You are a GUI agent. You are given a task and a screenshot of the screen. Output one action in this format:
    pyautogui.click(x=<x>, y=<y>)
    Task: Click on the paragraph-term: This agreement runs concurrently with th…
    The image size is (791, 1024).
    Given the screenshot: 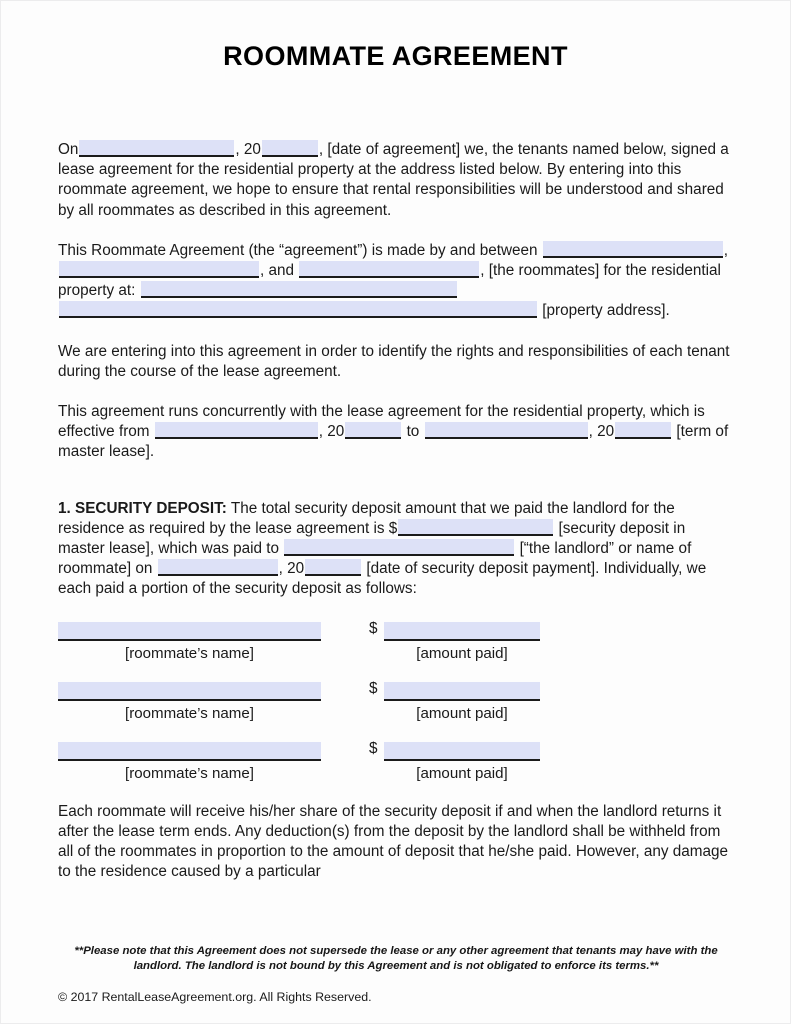 What is the action you would take?
    pyautogui.click(x=396, y=432)
    